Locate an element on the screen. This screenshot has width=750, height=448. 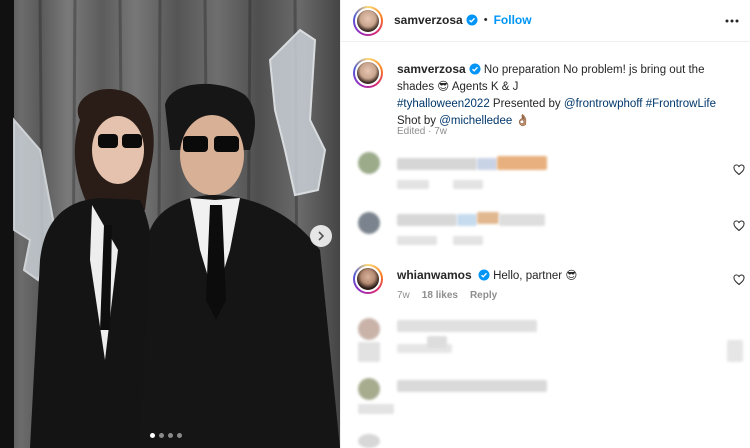
author-username: samverzosa is located at coordinates (428, 20).